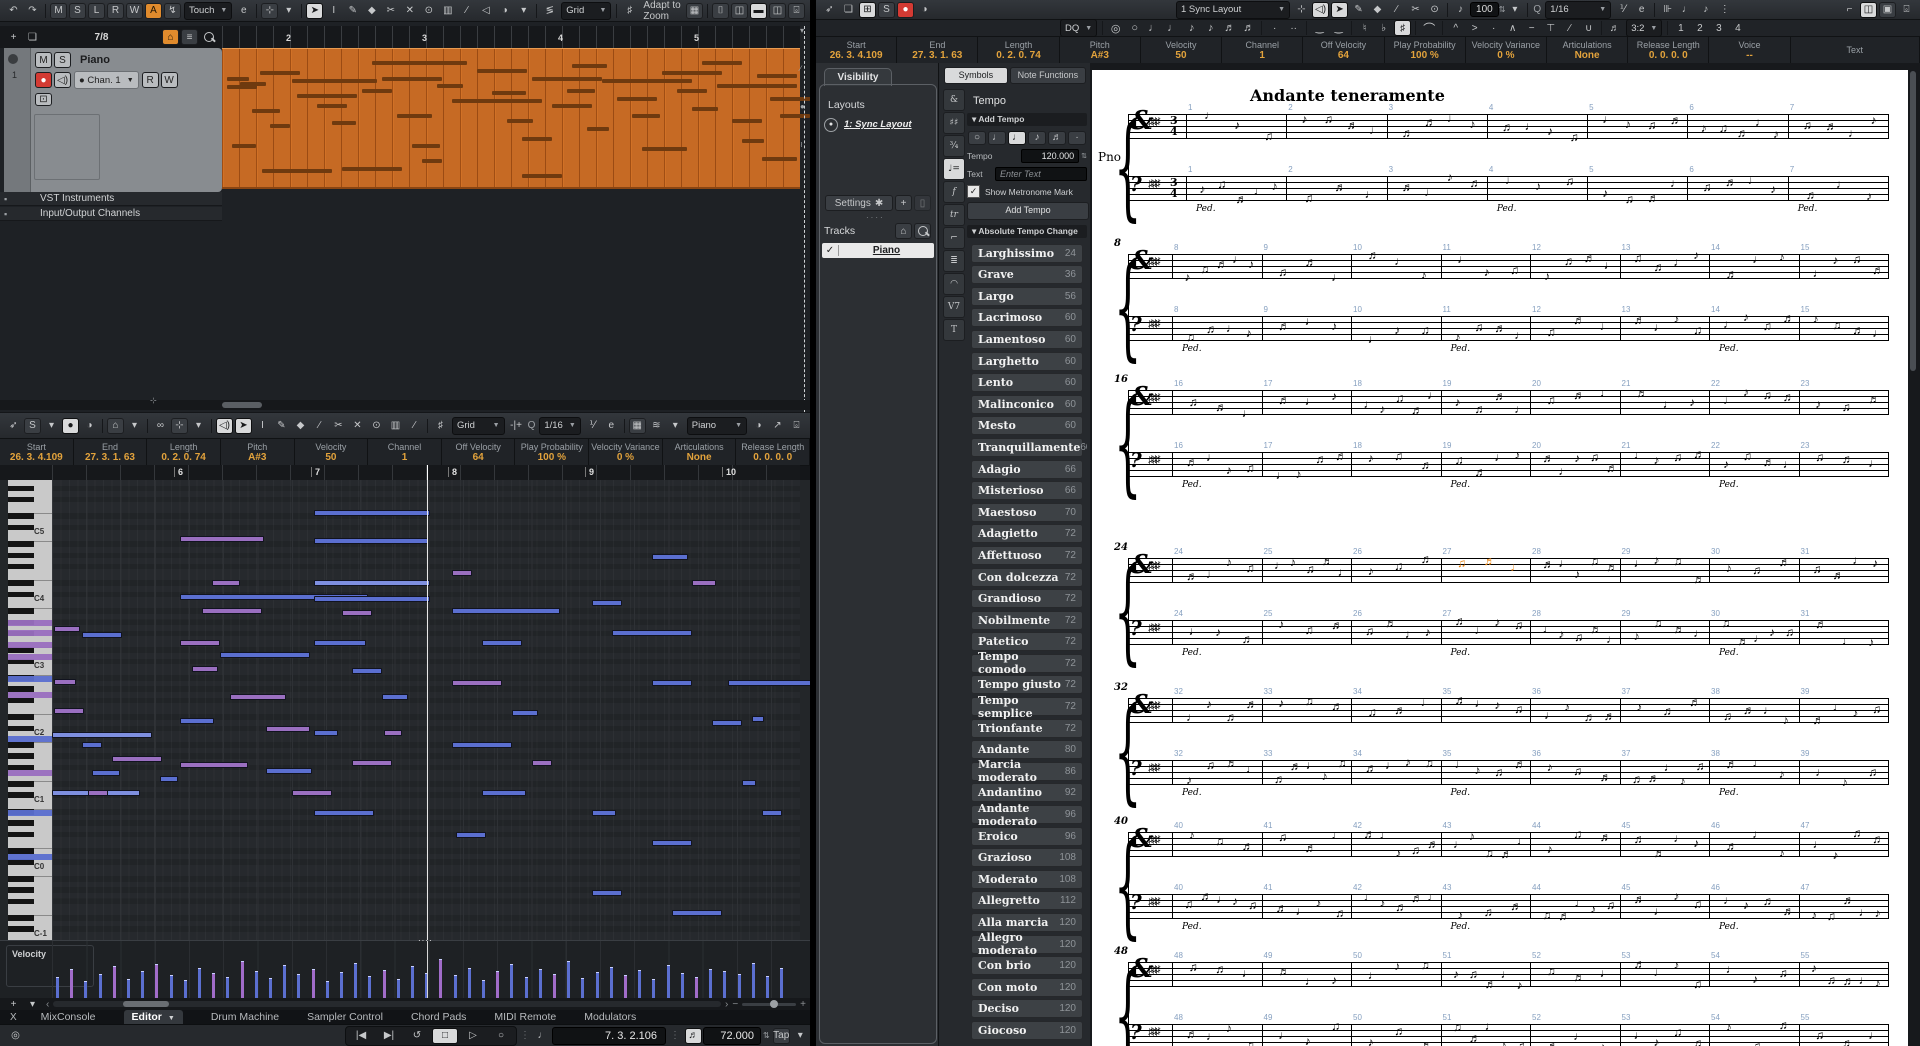 This screenshot has height=1046, width=1920. Describe the element at coordinates (43, 99) in the screenshot. I see `instrument-editor-button: ⊡` at that location.